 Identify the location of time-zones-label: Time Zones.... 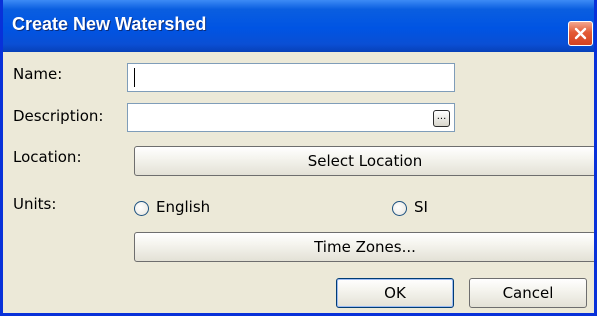
(365, 247).